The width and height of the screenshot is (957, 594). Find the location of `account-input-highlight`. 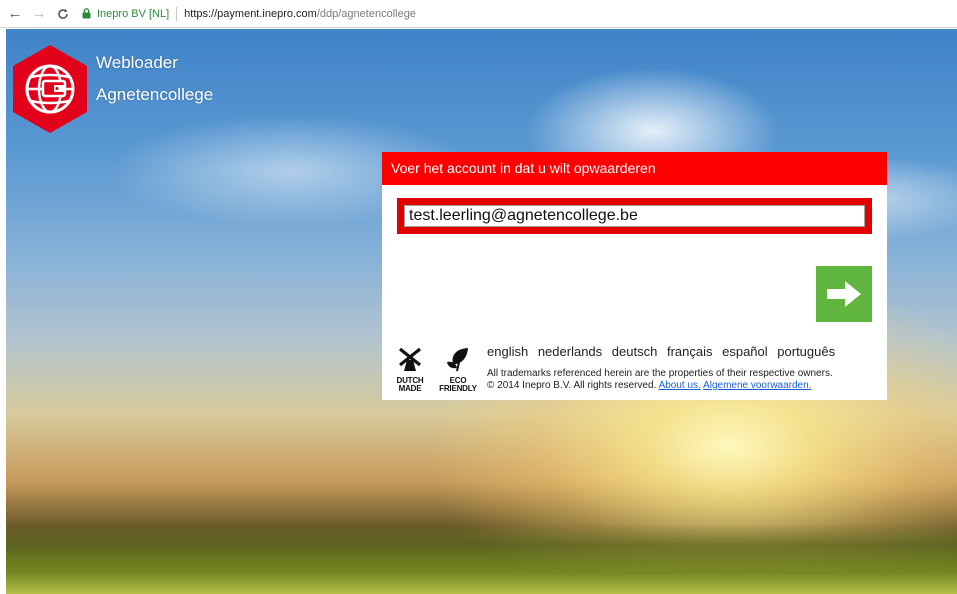

account-input-highlight is located at coordinates (634, 216).